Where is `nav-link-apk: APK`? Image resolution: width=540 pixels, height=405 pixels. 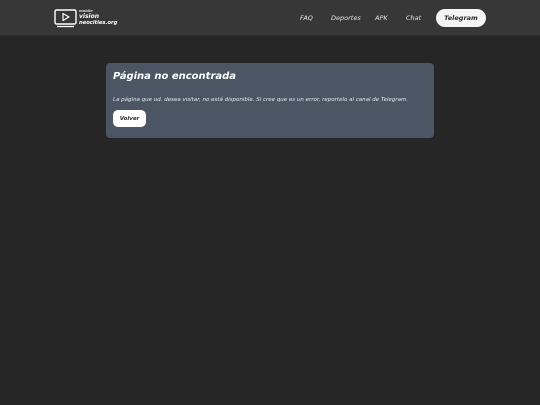
nav-link-apk: APK is located at coordinates (381, 18).